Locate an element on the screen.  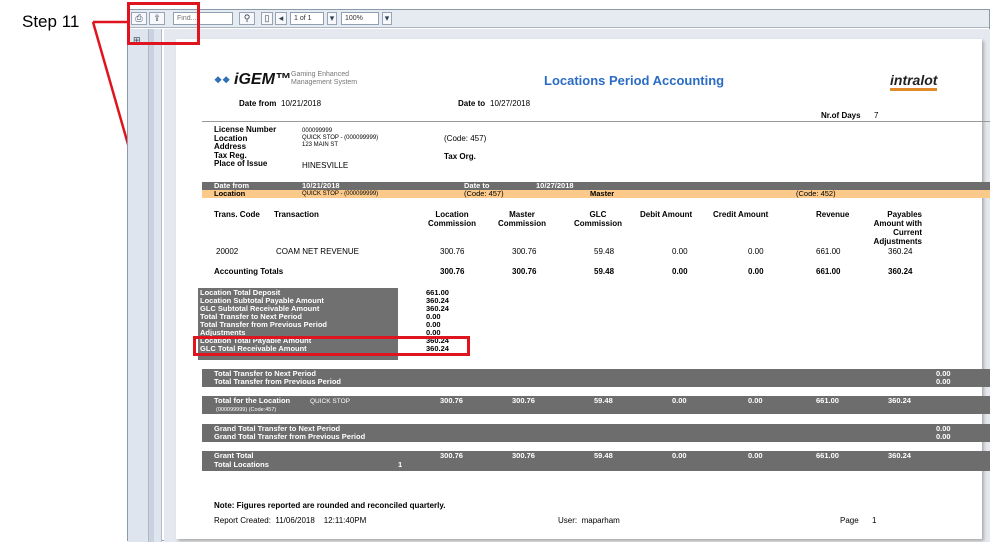
col-payables: Payables Amount with Current Adjustments is located at coordinates (897, 228).